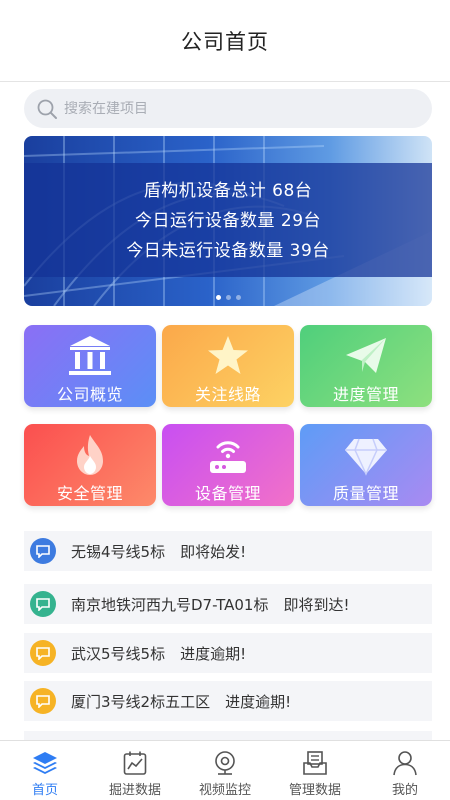  What do you see at coordinates (228, 355) in the screenshot?
I see `star-icon` at bounding box center [228, 355].